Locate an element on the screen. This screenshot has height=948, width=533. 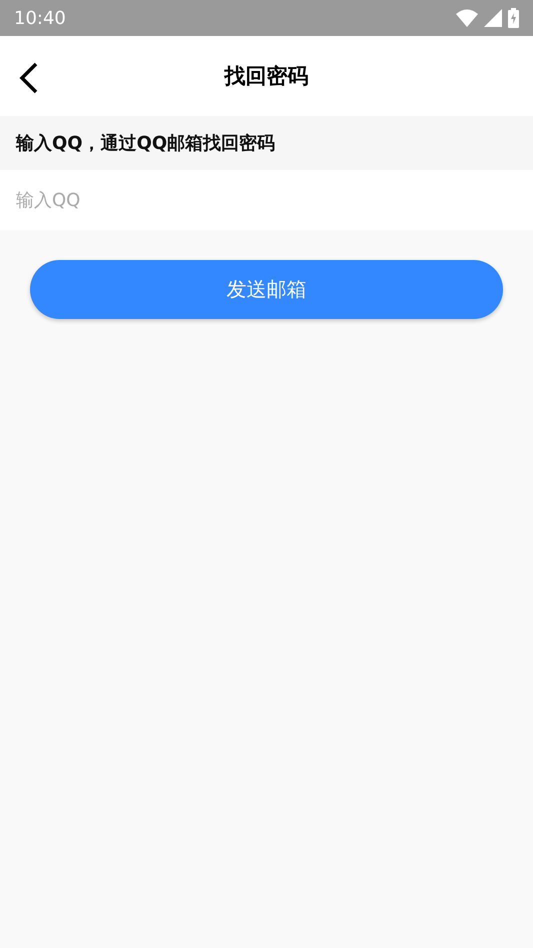
wifi-icon is located at coordinates (467, 18).